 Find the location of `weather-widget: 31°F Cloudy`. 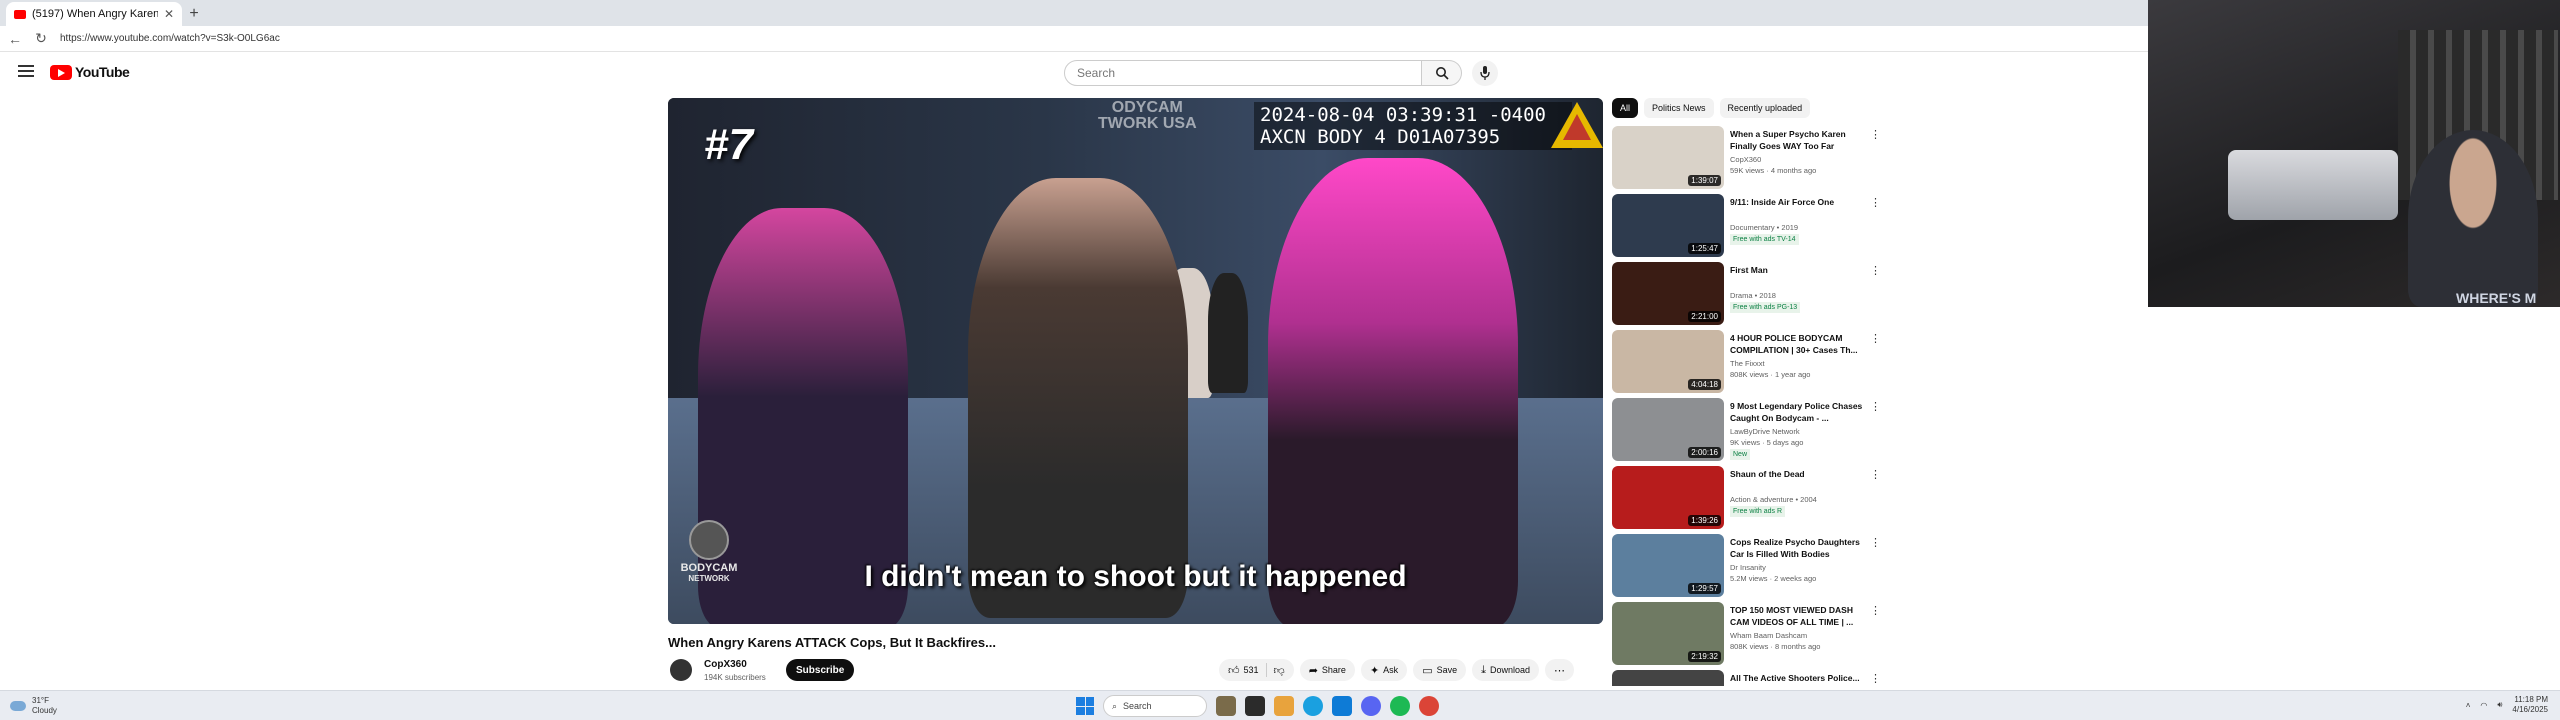

weather-widget: 31°F Cloudy is located at coordinates (33, 706).